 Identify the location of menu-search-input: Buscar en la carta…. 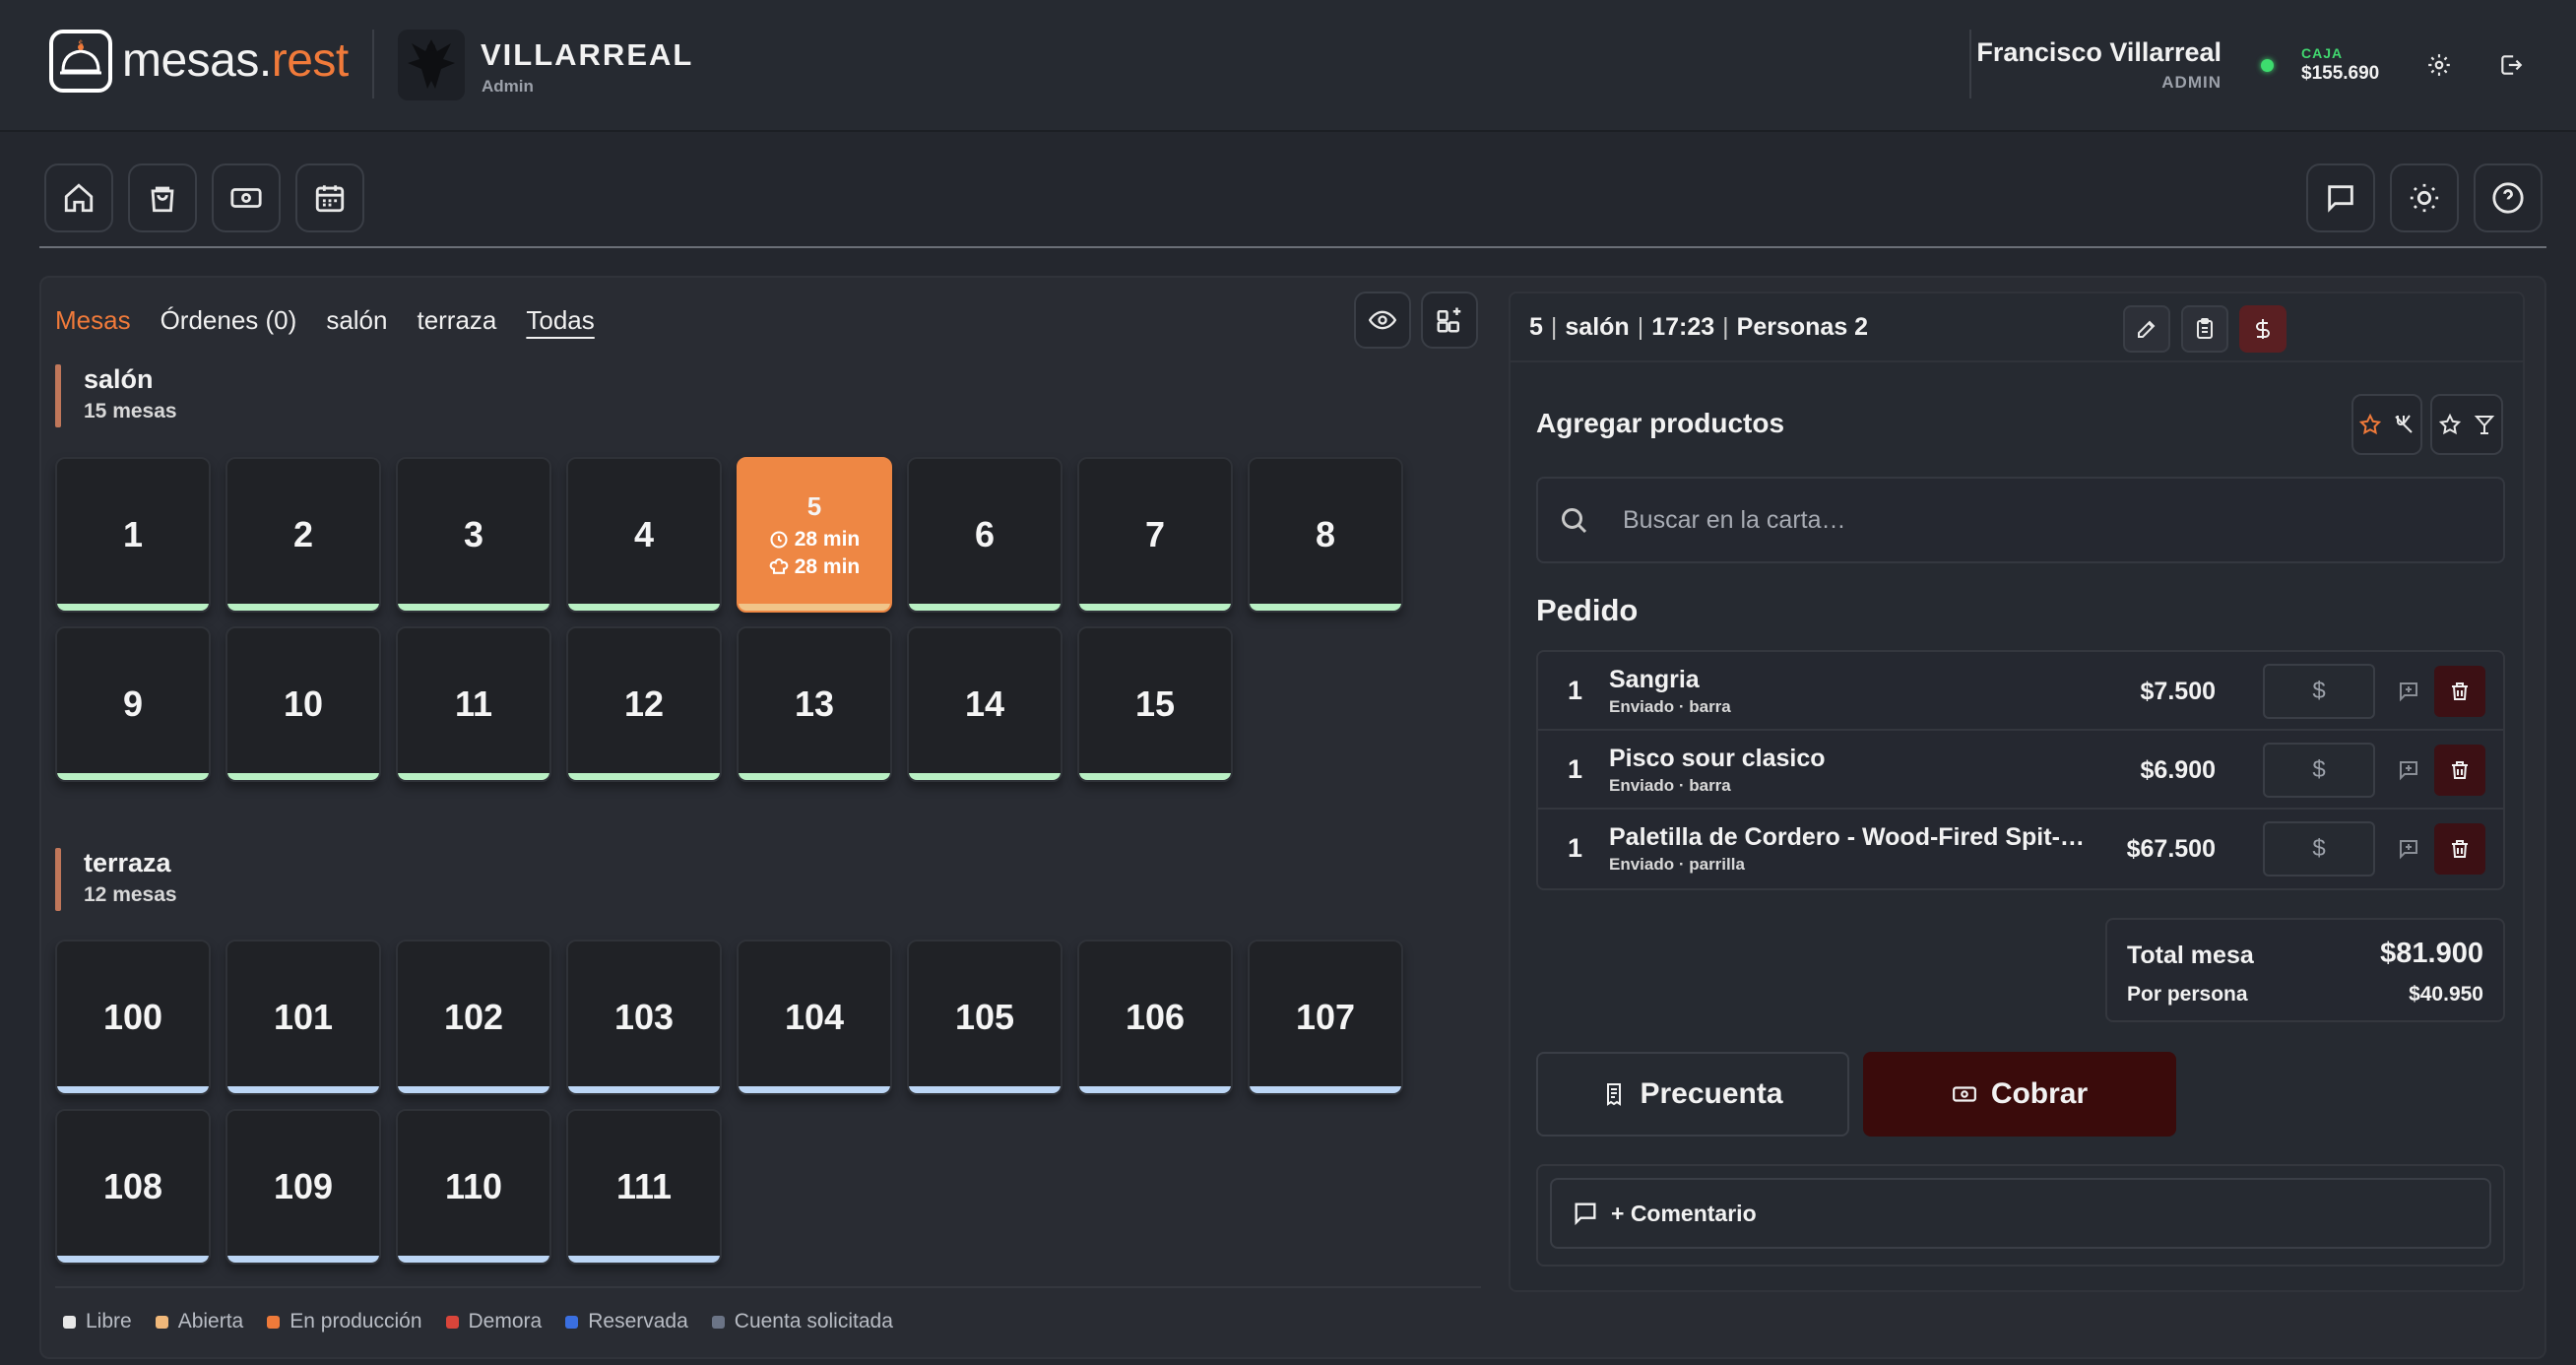
(2021, 520).